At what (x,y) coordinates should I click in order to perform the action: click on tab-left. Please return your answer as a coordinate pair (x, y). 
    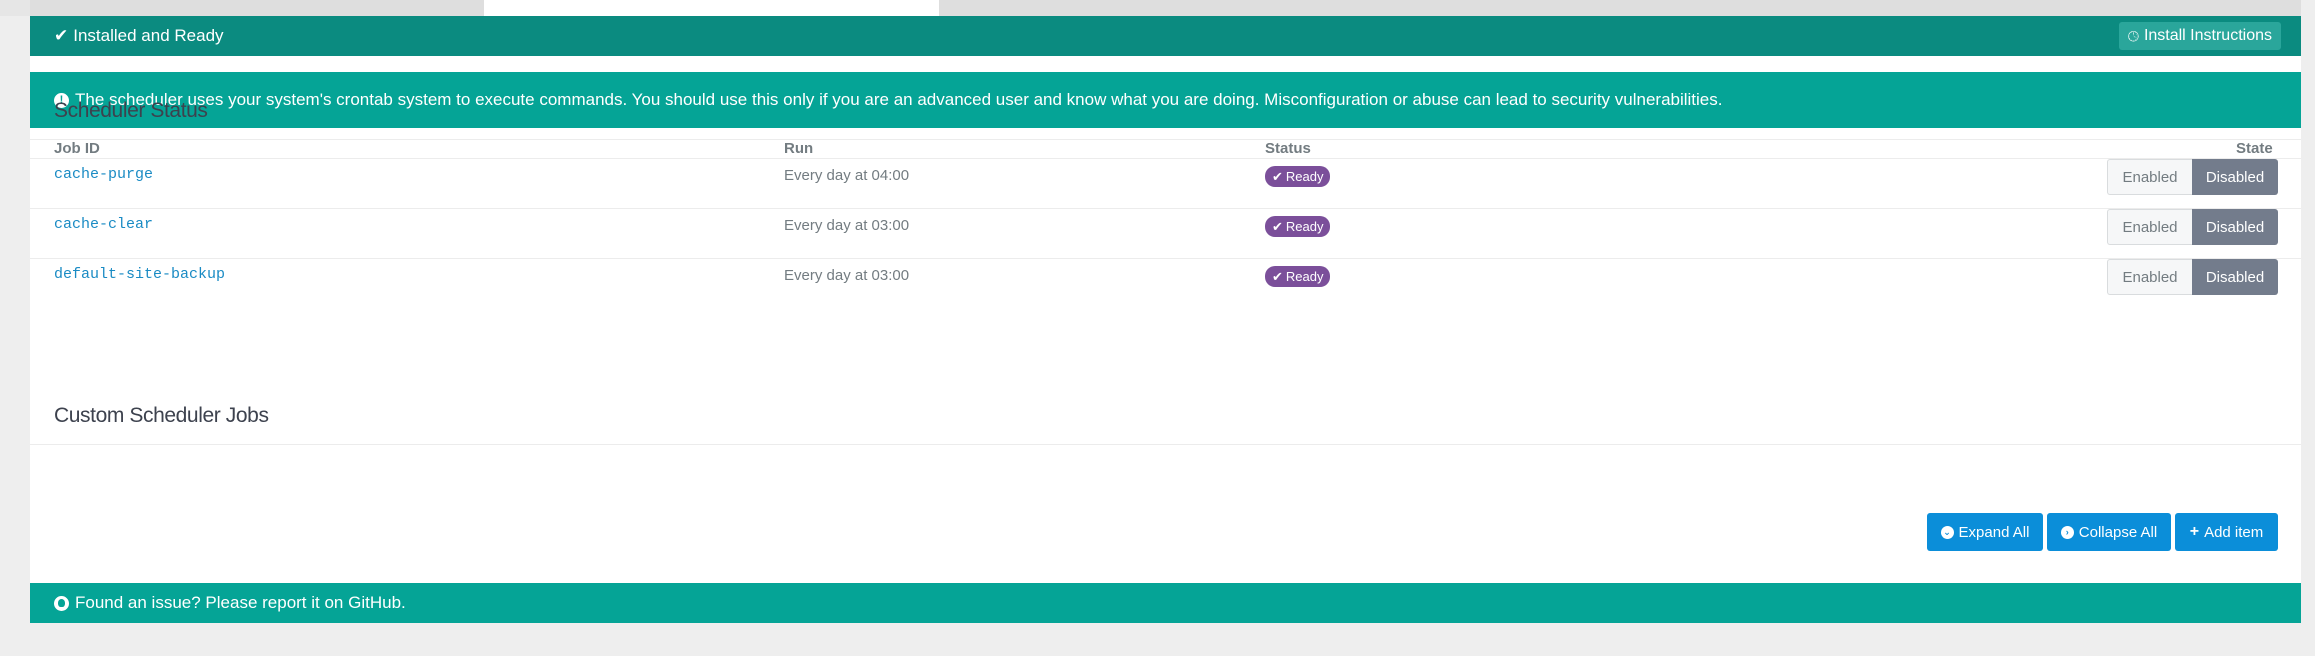
    Looking at the image, I should click on (257, 8).